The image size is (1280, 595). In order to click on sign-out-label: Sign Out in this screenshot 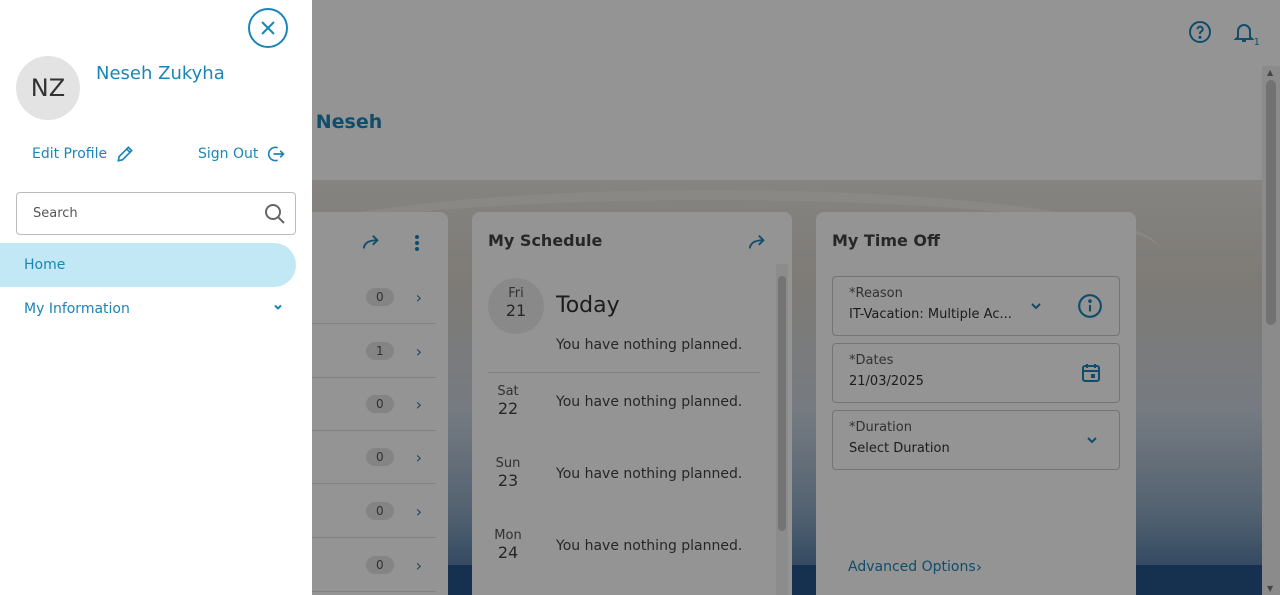, I will do `click(228, 154)`.